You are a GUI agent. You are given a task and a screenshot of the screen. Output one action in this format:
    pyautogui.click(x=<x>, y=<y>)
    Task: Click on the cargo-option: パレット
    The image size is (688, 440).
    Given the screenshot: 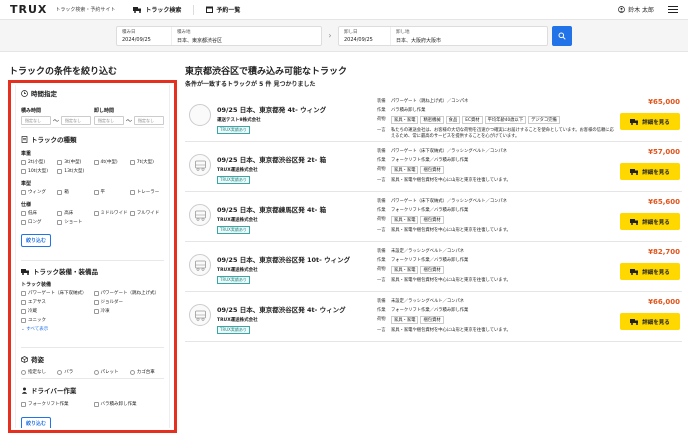 What is the action you would take?
    pyautogui.click(x=110, y=372)
    